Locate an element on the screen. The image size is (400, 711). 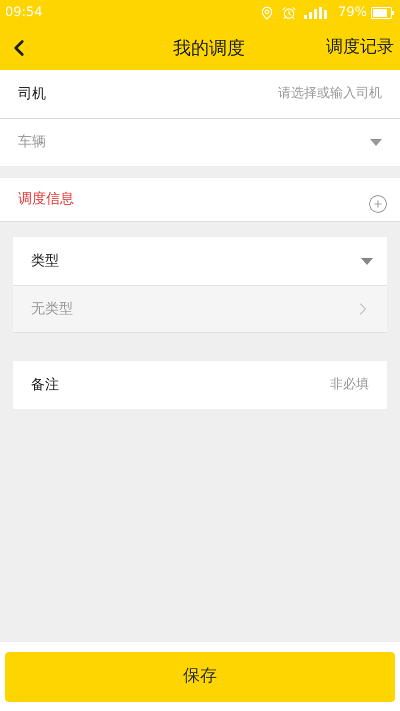
section-title: 调度信息 is located at coordinates (46, 199).